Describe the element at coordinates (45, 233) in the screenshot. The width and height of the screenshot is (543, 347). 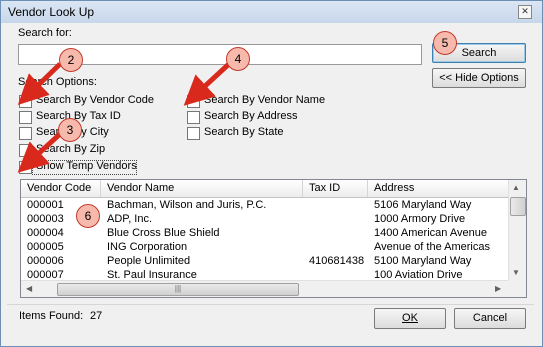
I see `cell-vendor-code: 000004` at that location.